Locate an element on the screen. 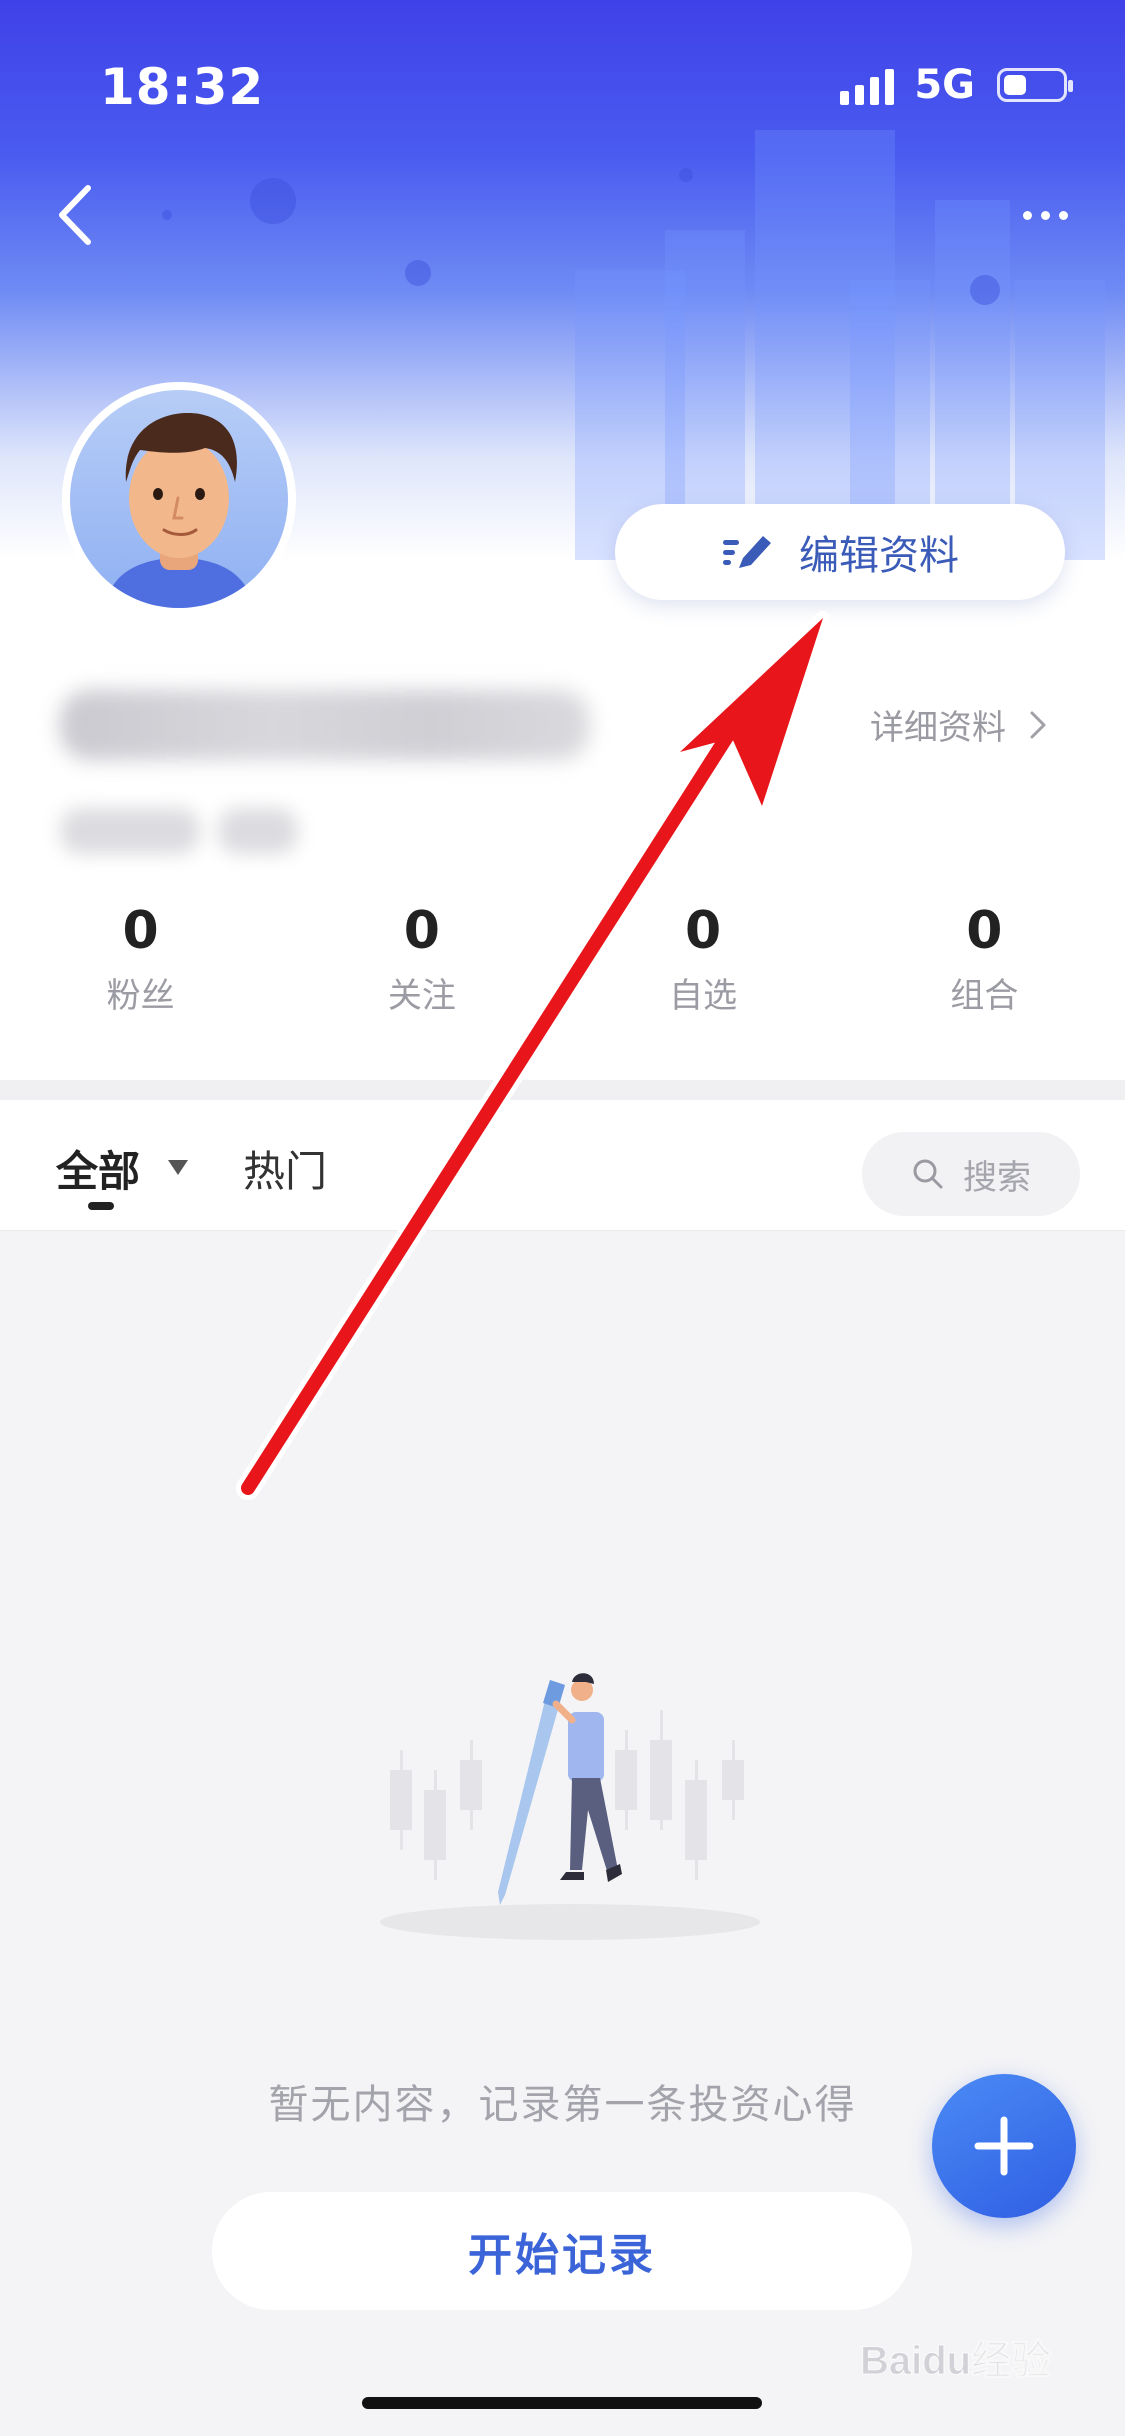 This screenshot has width=1125, height=2436. caret-down-icon is located at coordinates (178, 1167).